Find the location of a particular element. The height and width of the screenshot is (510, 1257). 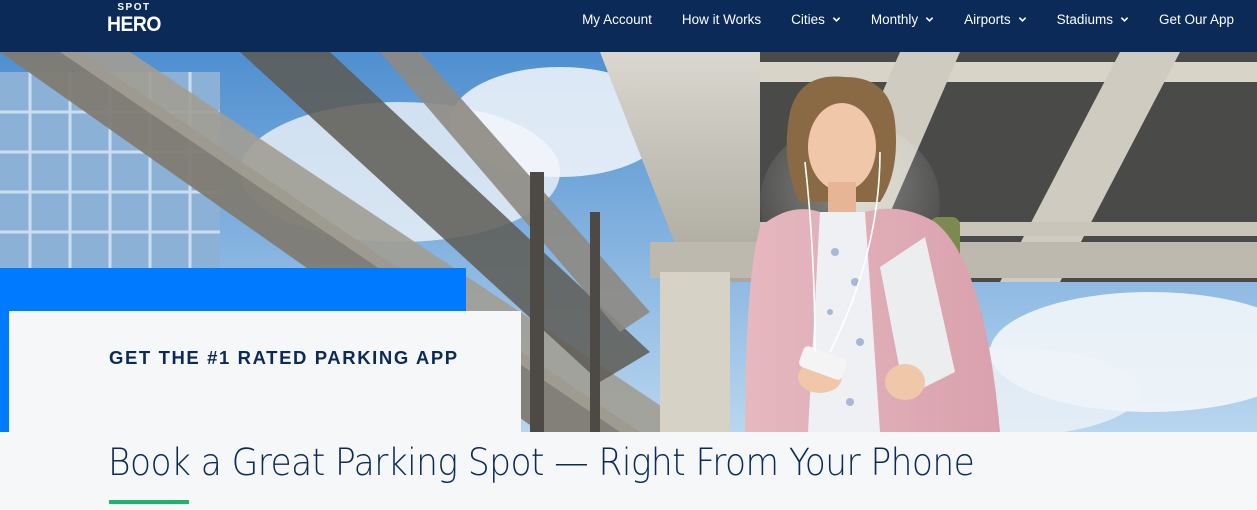

nav-label: Get Our App is located at coordinates (1196, 19).